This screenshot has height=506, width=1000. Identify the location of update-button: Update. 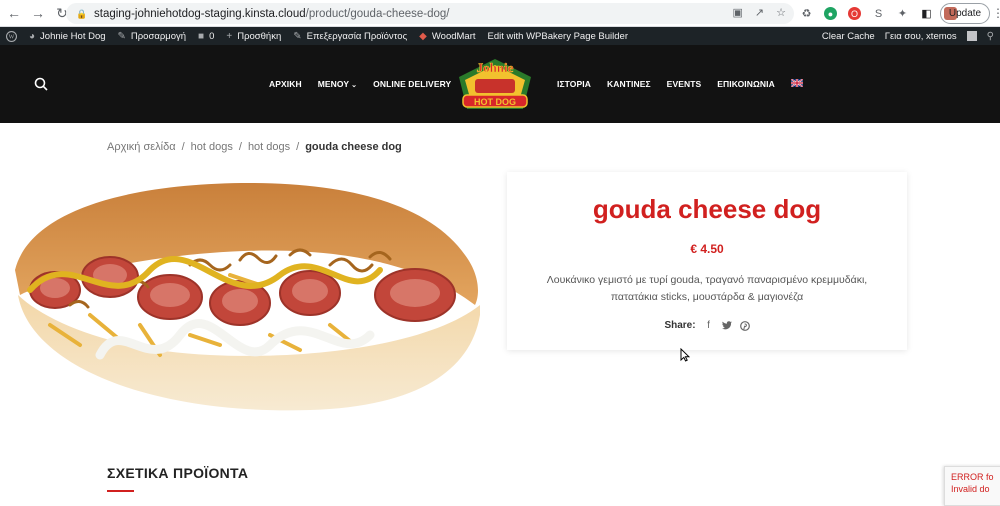
(965, 13).